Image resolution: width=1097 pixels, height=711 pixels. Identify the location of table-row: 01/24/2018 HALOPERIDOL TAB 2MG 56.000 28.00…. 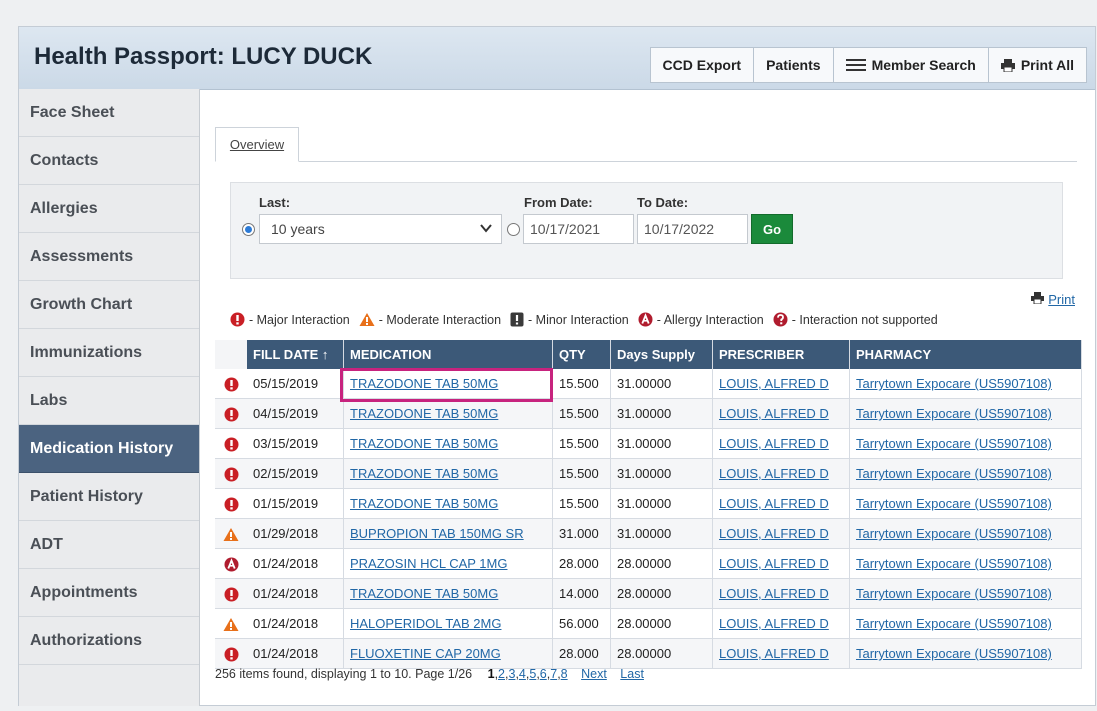
(648, 623).